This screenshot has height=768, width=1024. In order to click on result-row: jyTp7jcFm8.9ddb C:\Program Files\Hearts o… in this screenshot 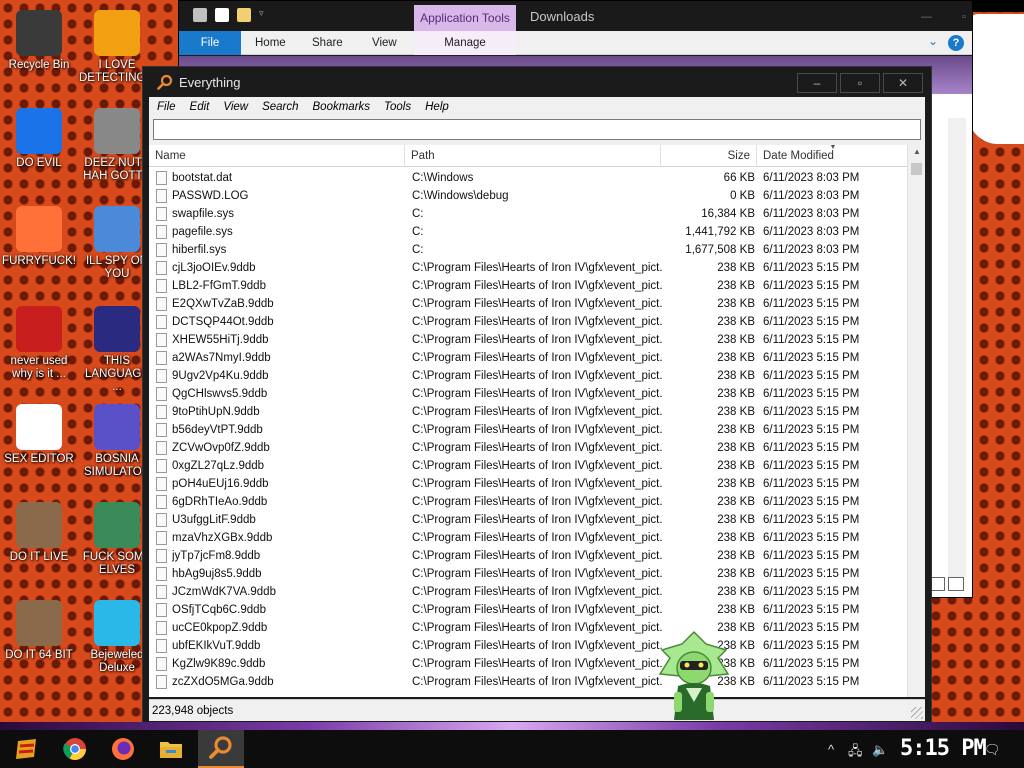, I will do `click(528, 556)`.